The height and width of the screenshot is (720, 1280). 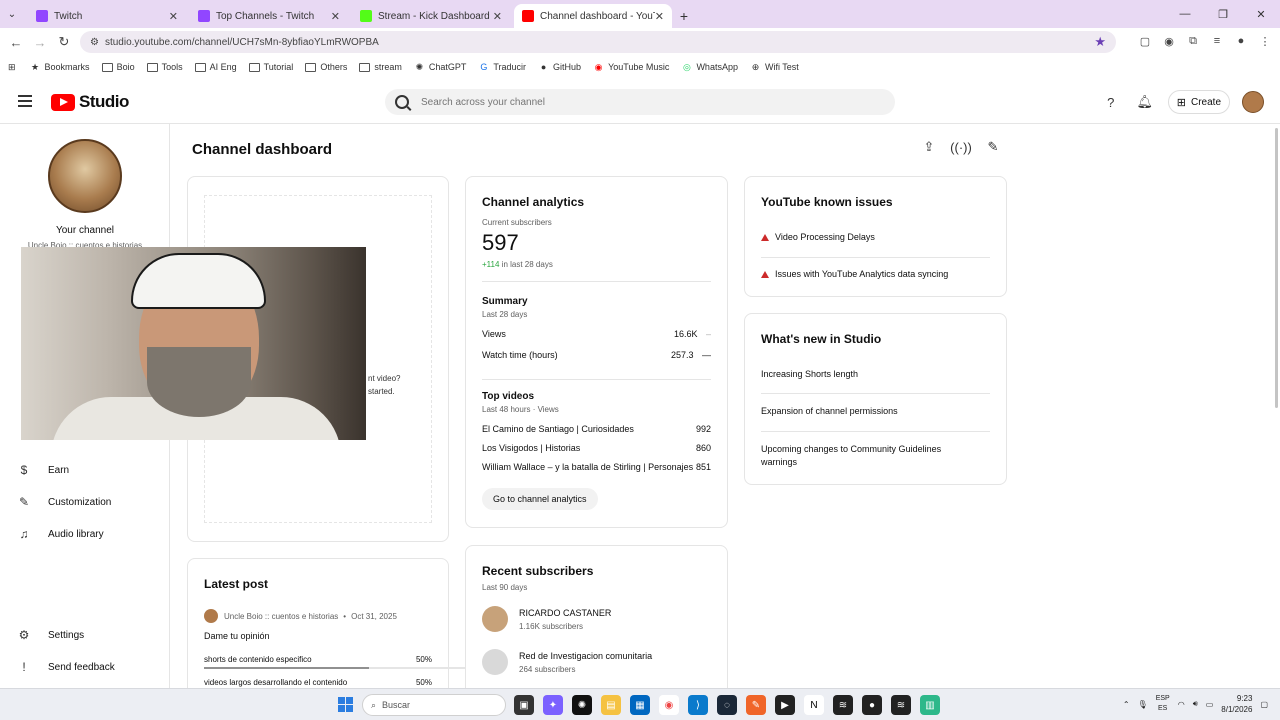 I want to click on puzzle-icon: ⧉, so click(x=1193, y=41).